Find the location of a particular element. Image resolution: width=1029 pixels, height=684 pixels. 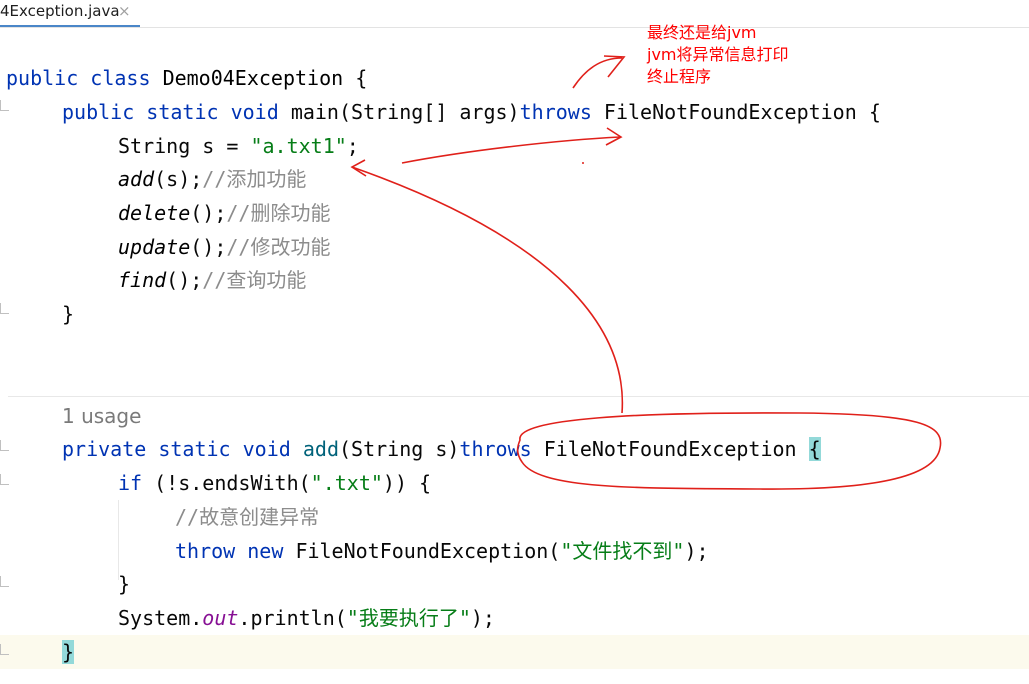

annotation-arrow-to-add is located at coordinates (487, 290).